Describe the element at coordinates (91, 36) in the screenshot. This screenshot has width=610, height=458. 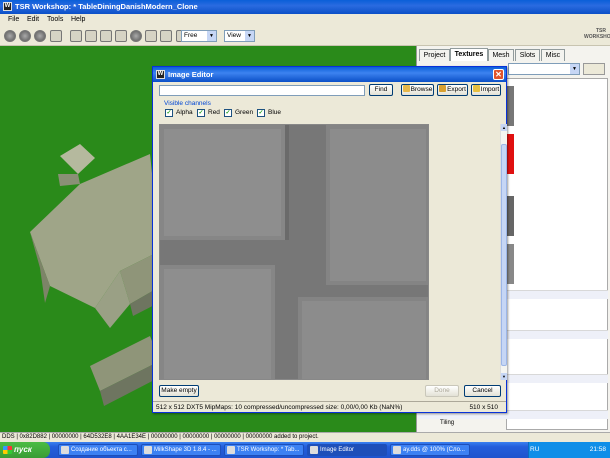
I see `room-icon` at that location.